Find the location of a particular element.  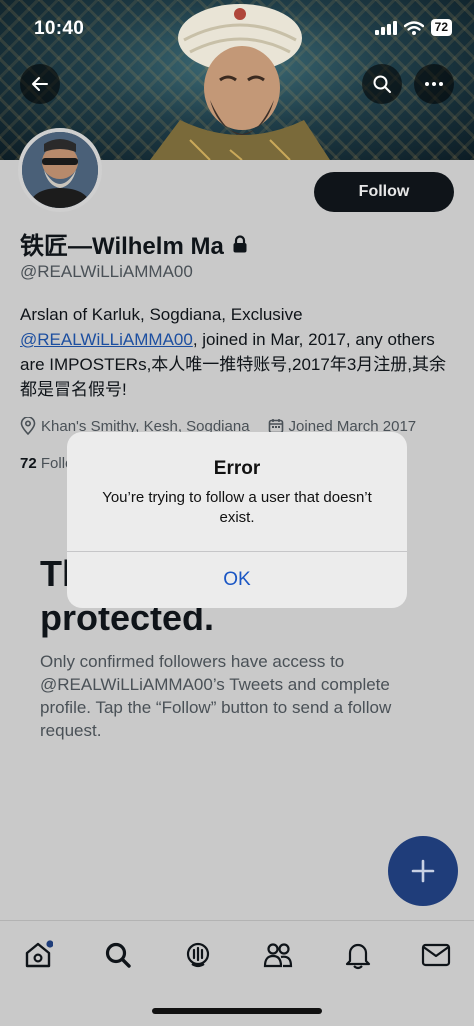

compose-tweet-button is located at coordinates (423, 871).